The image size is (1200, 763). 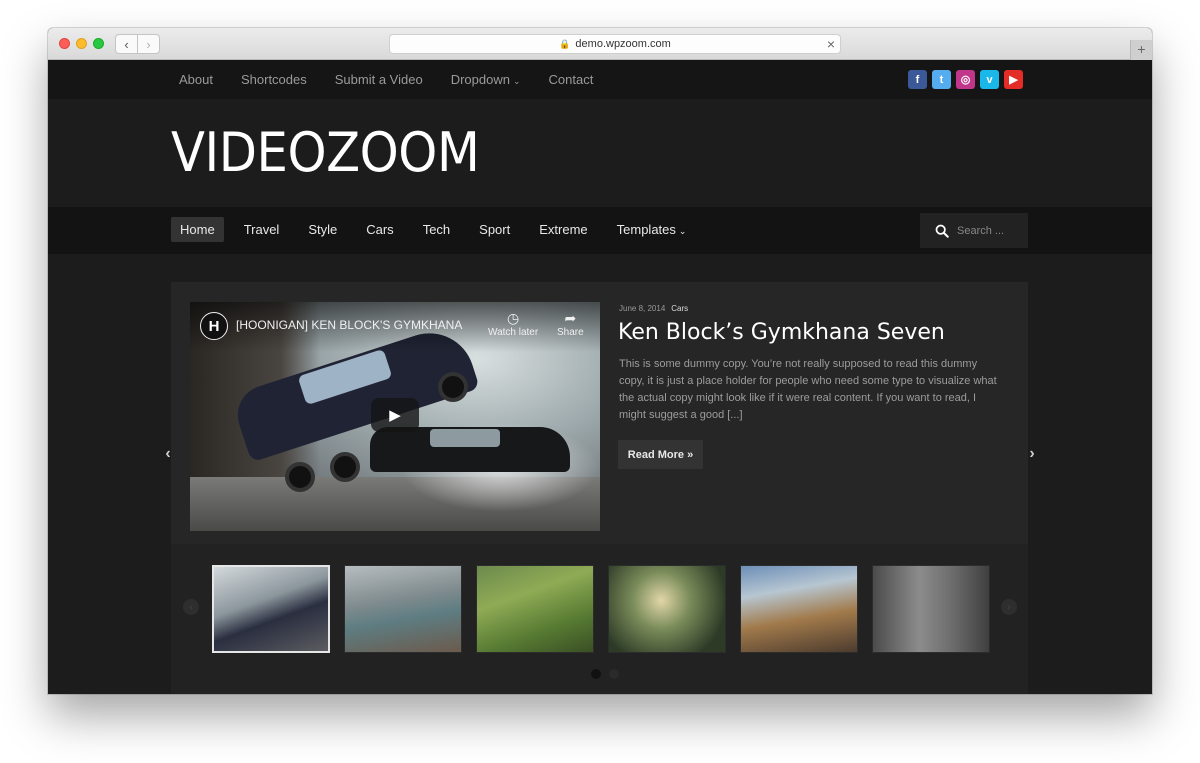 I want to click on topnav-dropdown: Dropdown ⌄, so click(x=486, y=79).